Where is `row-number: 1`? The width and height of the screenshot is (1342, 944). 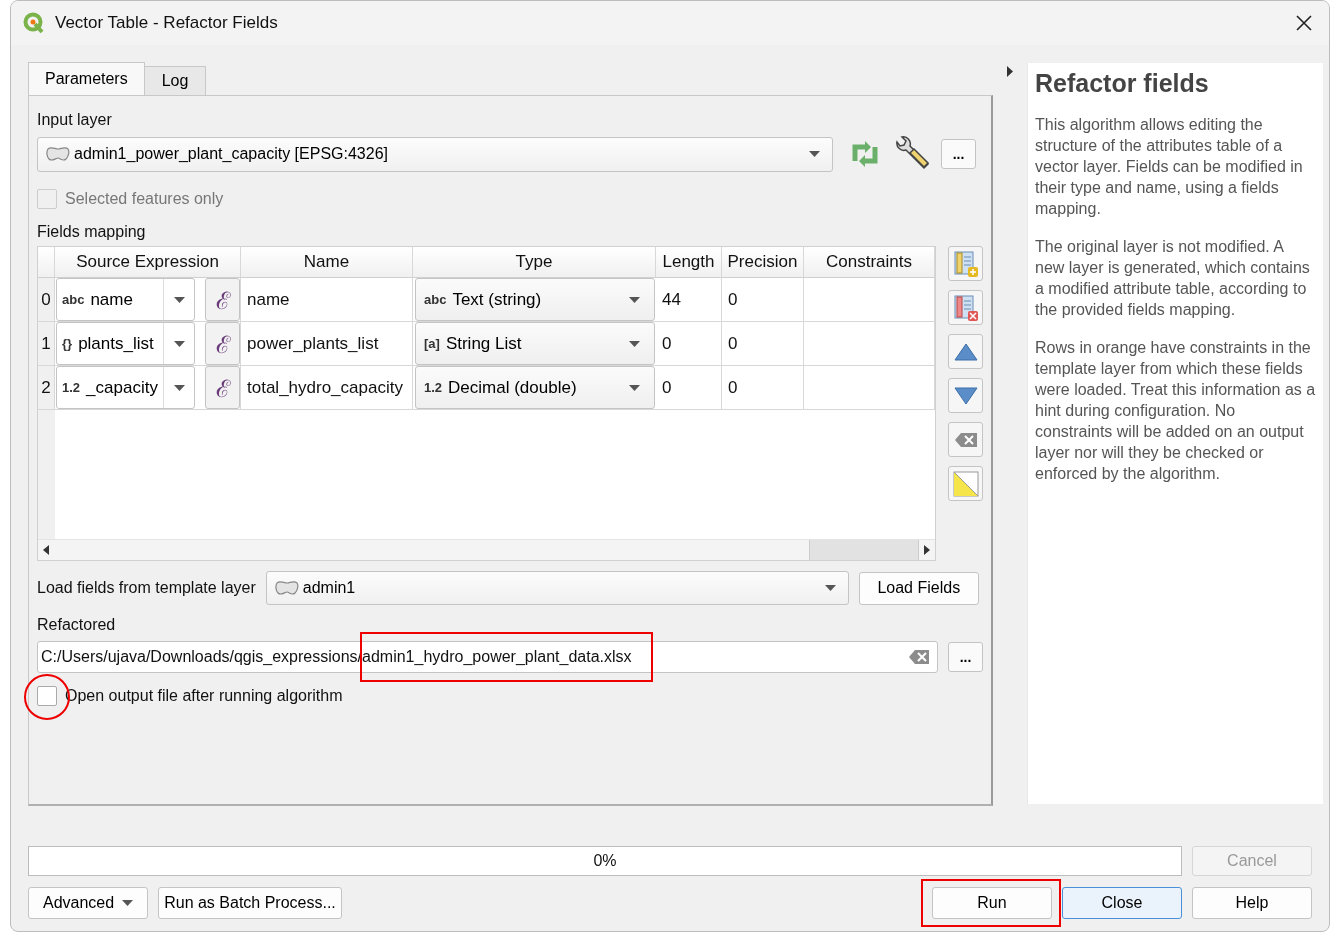 row-number: 1 is located at coordinates (46, 344).